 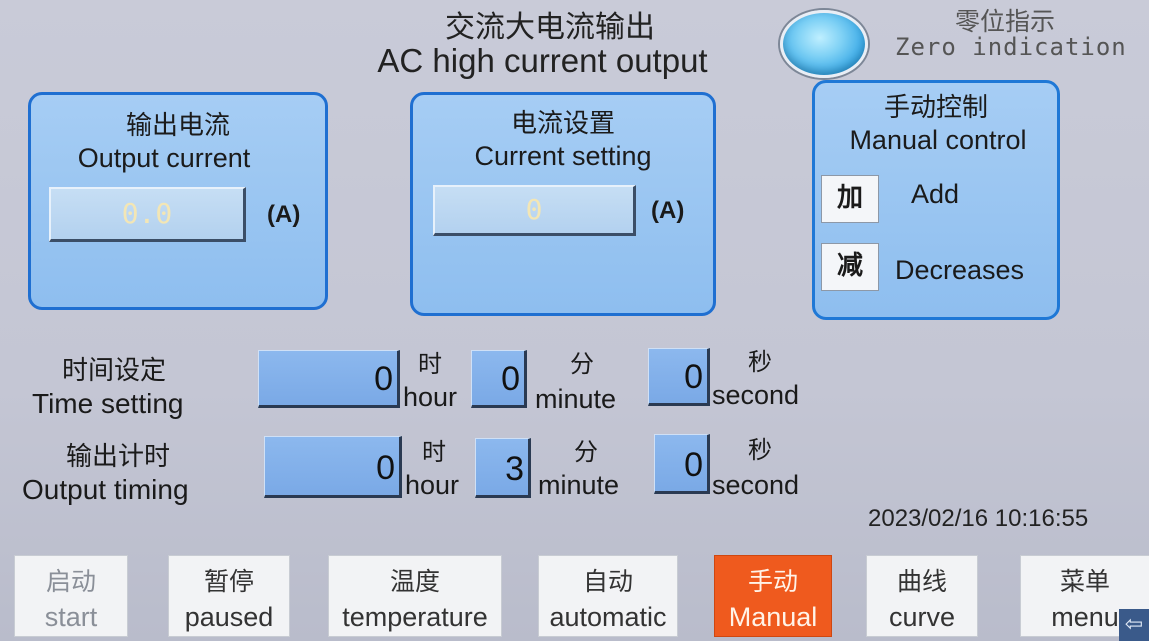 I want to click on nav-curve-en: curve, so click(x=922, y=617).